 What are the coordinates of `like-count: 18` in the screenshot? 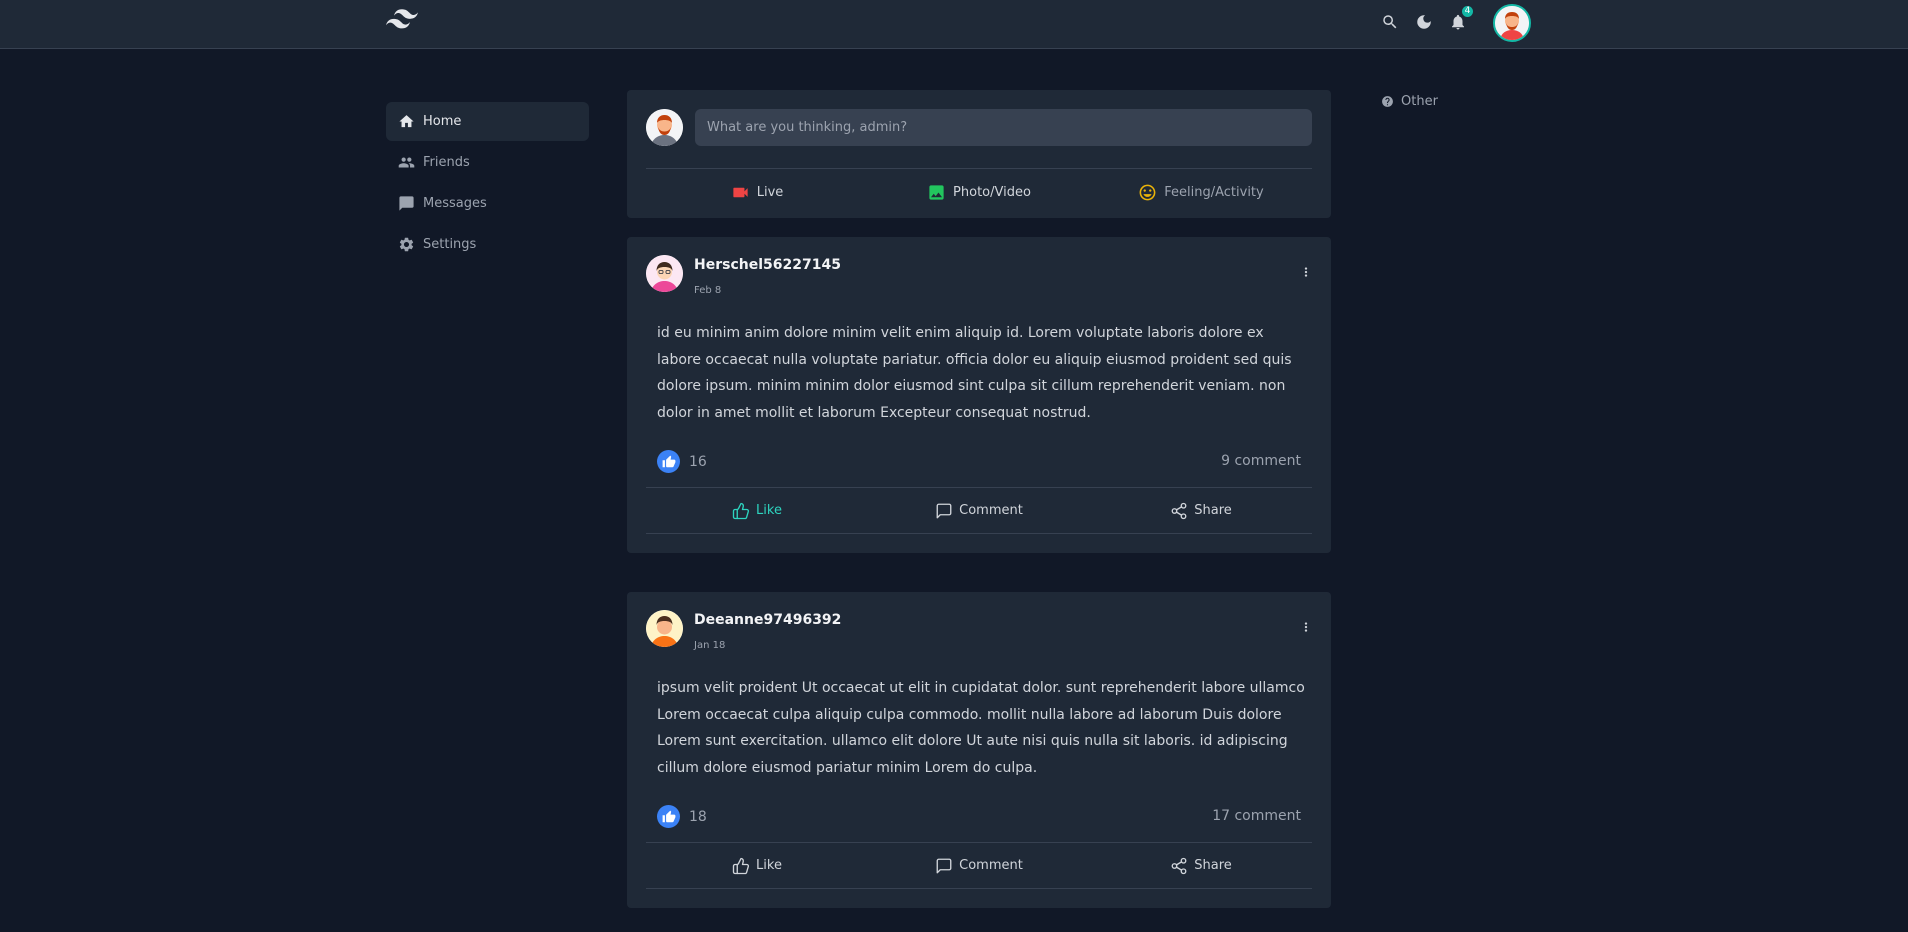 It's located at (698, 816).